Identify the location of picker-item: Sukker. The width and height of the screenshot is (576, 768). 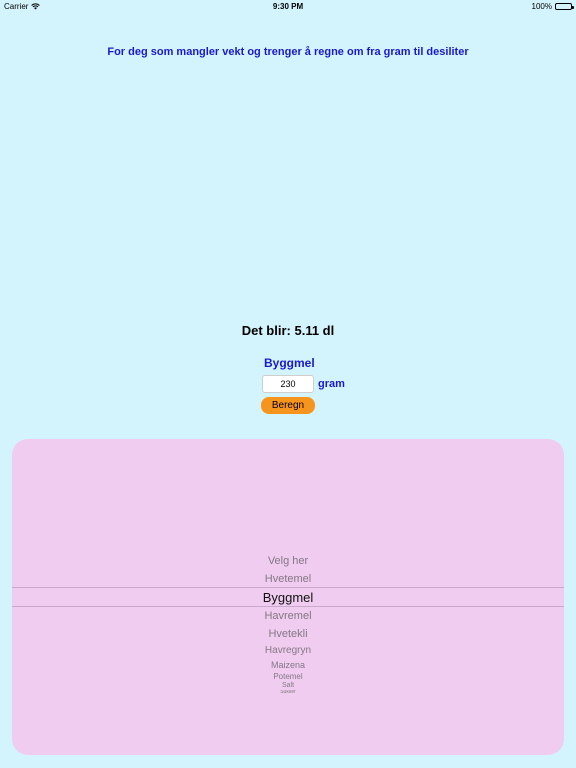
(288, 692).